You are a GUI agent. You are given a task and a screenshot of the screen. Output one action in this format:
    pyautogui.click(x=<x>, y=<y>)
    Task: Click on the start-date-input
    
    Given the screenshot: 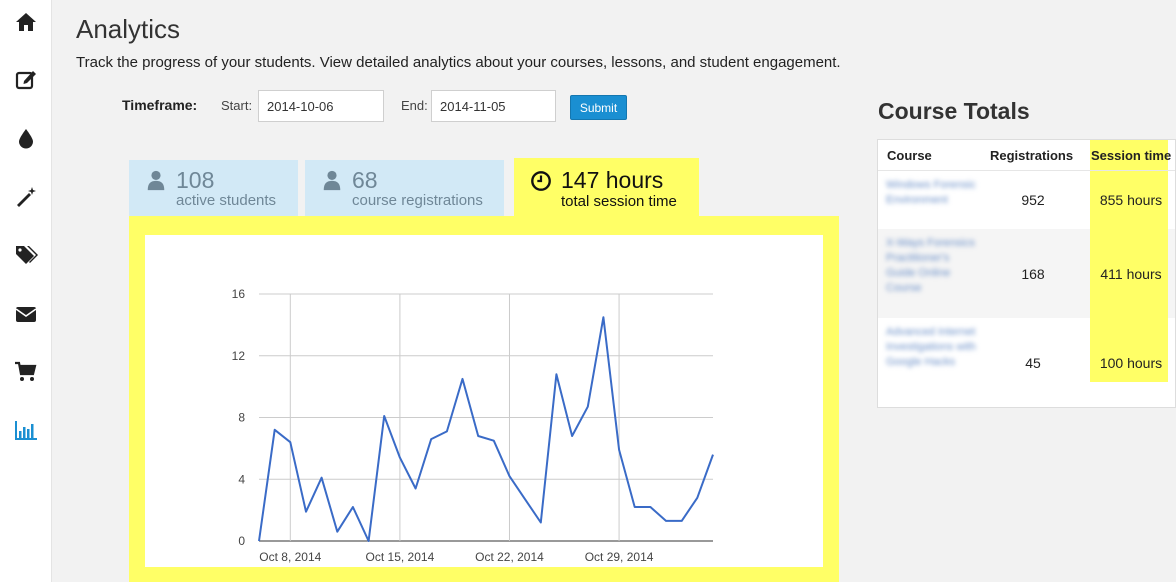 What is the action you would take?
    pyautogui.click(x=321, y=106)
    